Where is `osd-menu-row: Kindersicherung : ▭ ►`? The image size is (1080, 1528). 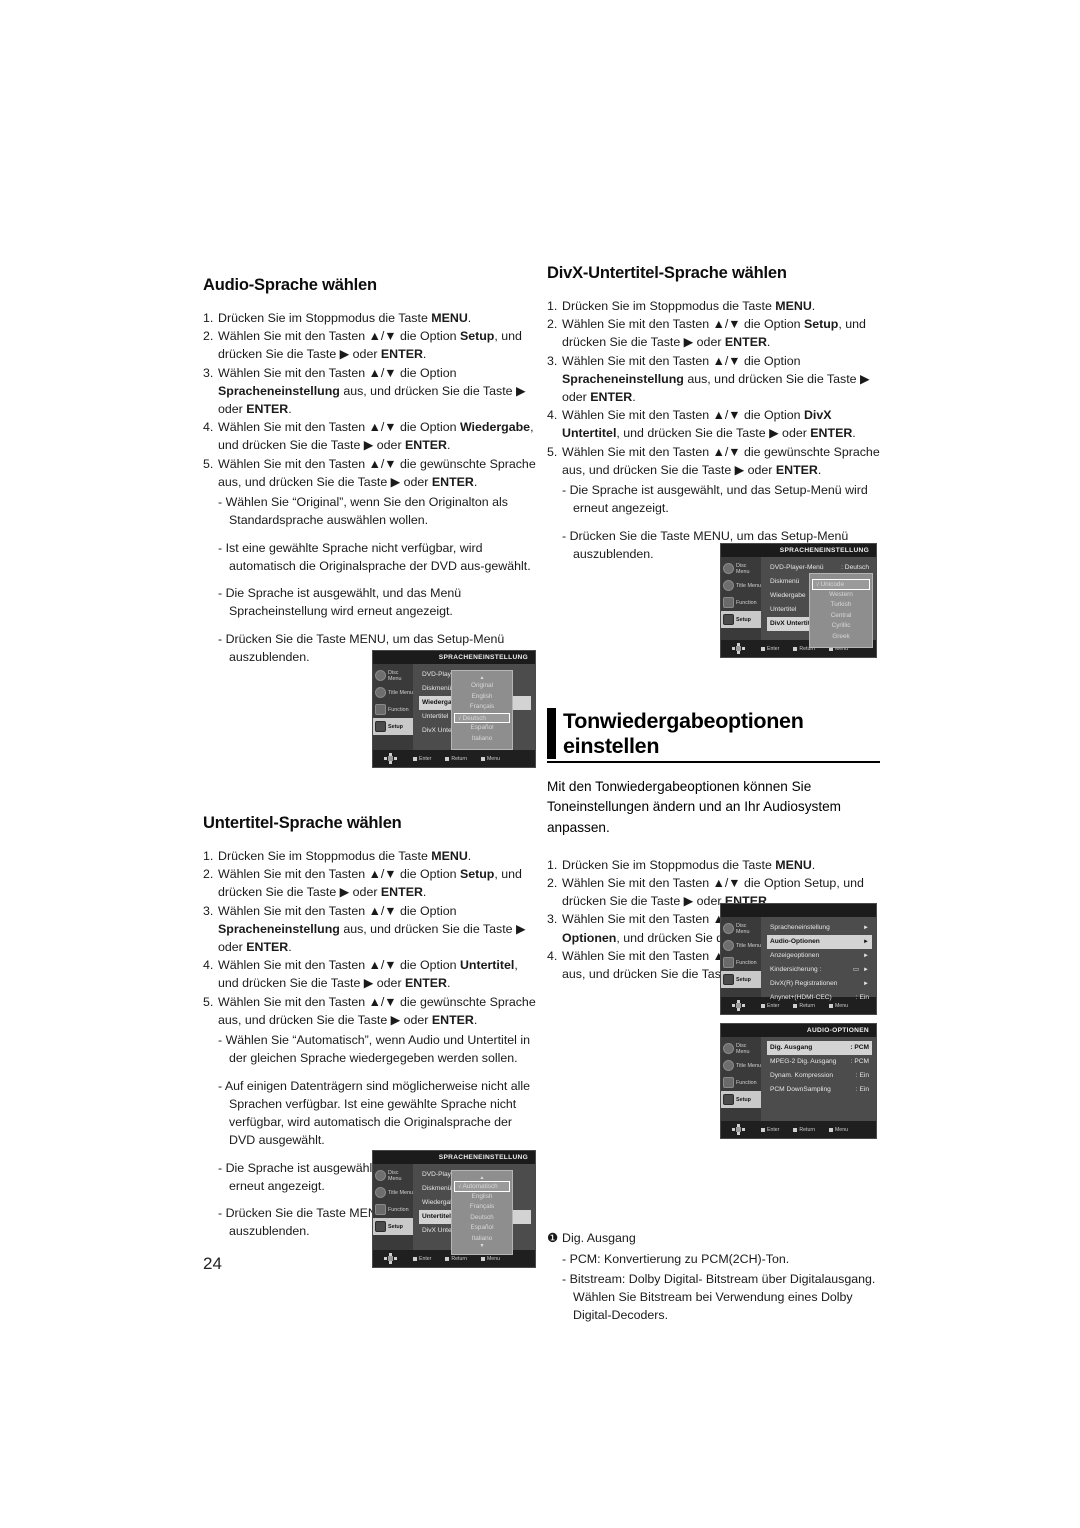
osd-menu-row: Kindersicherung : ▭ ► is located at coordinates (819, 970).